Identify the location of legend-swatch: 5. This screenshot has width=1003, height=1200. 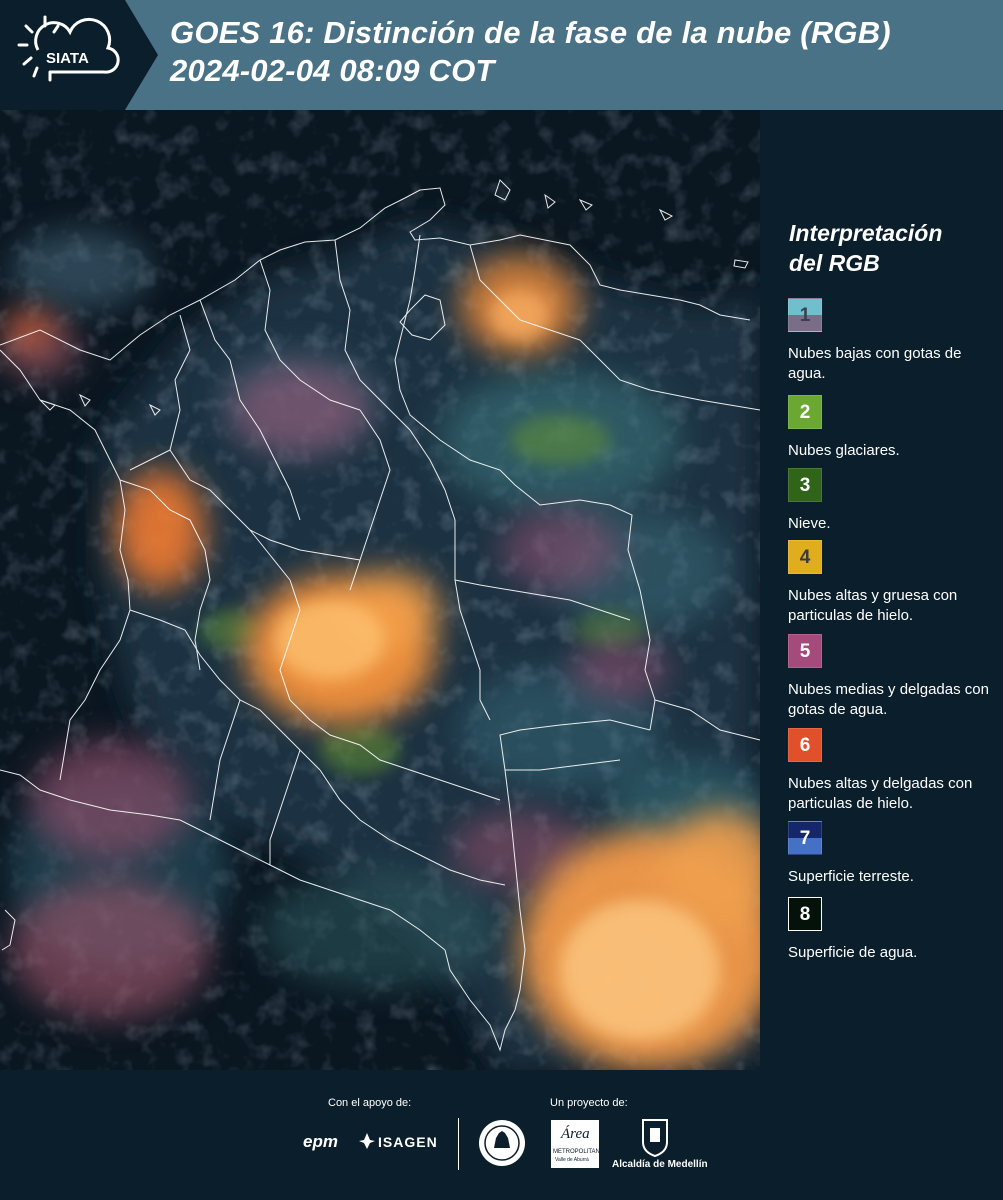
(805, 651).